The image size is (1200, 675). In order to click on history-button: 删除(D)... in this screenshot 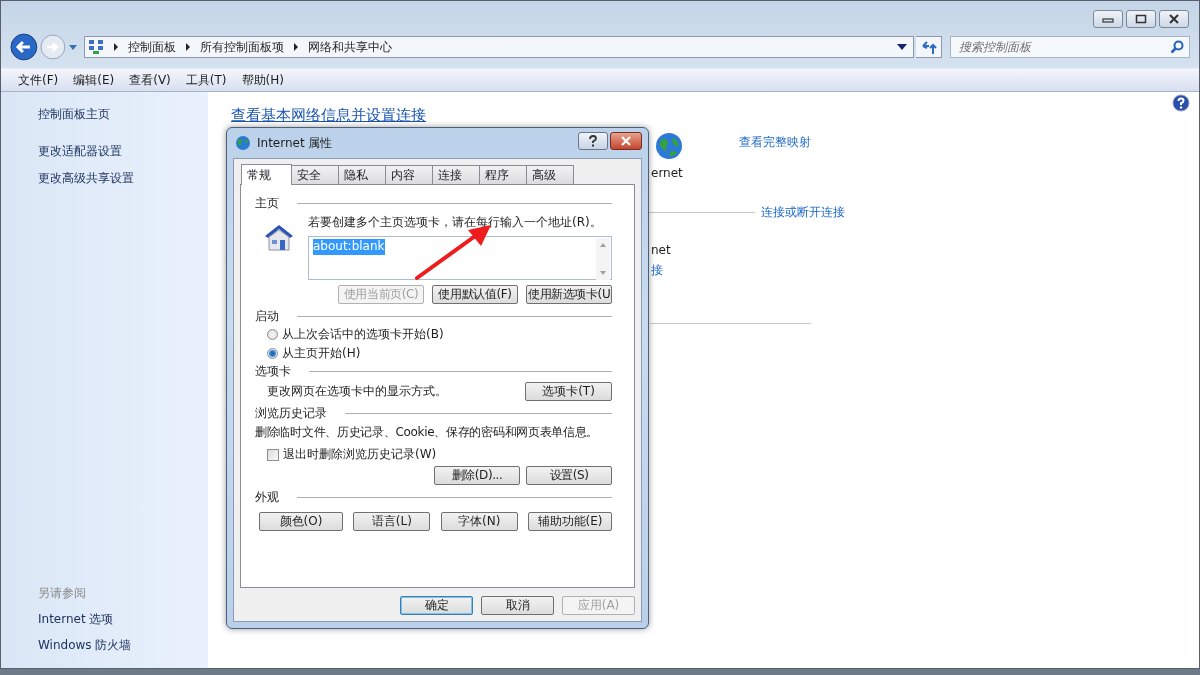, I will do `click(477, 475)`.